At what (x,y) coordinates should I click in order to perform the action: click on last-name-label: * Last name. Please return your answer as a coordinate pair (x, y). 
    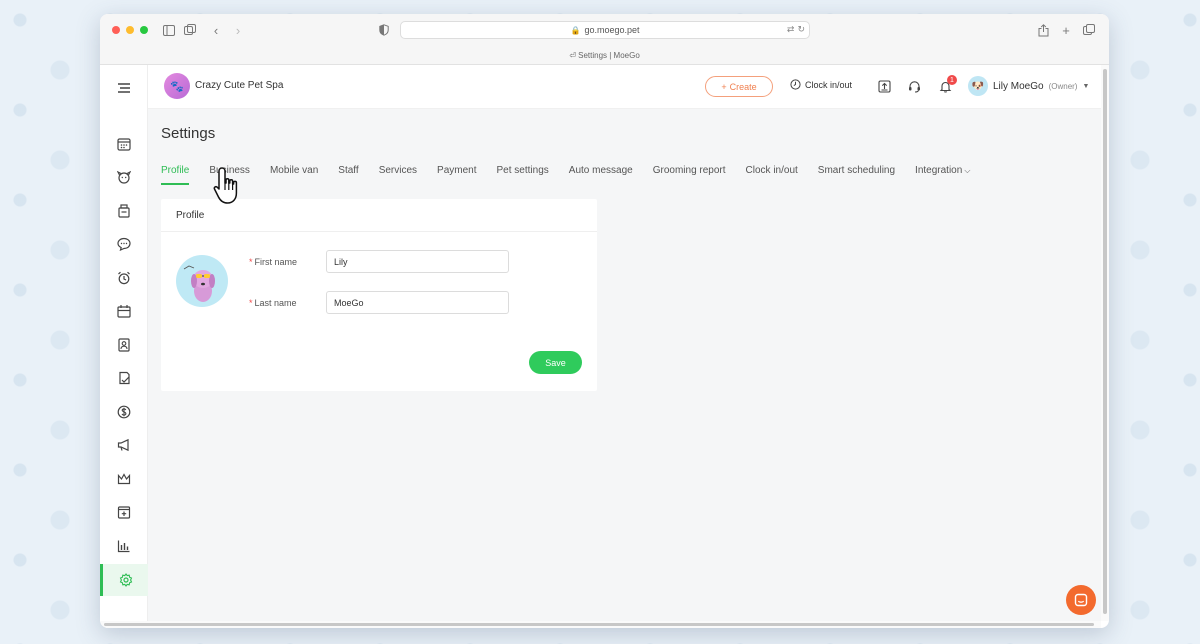
    Looking at the image, I should click on (273, 303).